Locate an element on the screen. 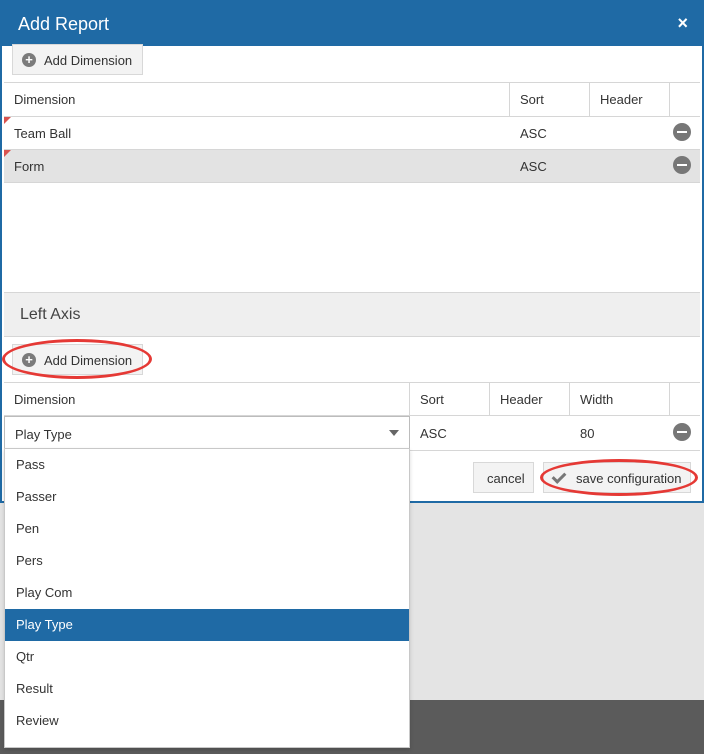 This screenshot has width=704, height=754. add-dimension-button-top: + Add Dimension is located at coordinates (77, 59).